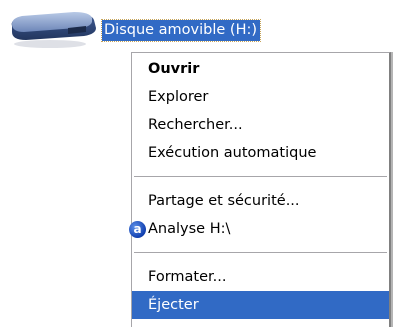 The image size is (396, 327). I want to click on desktop-drive: Disque amovible (H:), so click(134, 28).